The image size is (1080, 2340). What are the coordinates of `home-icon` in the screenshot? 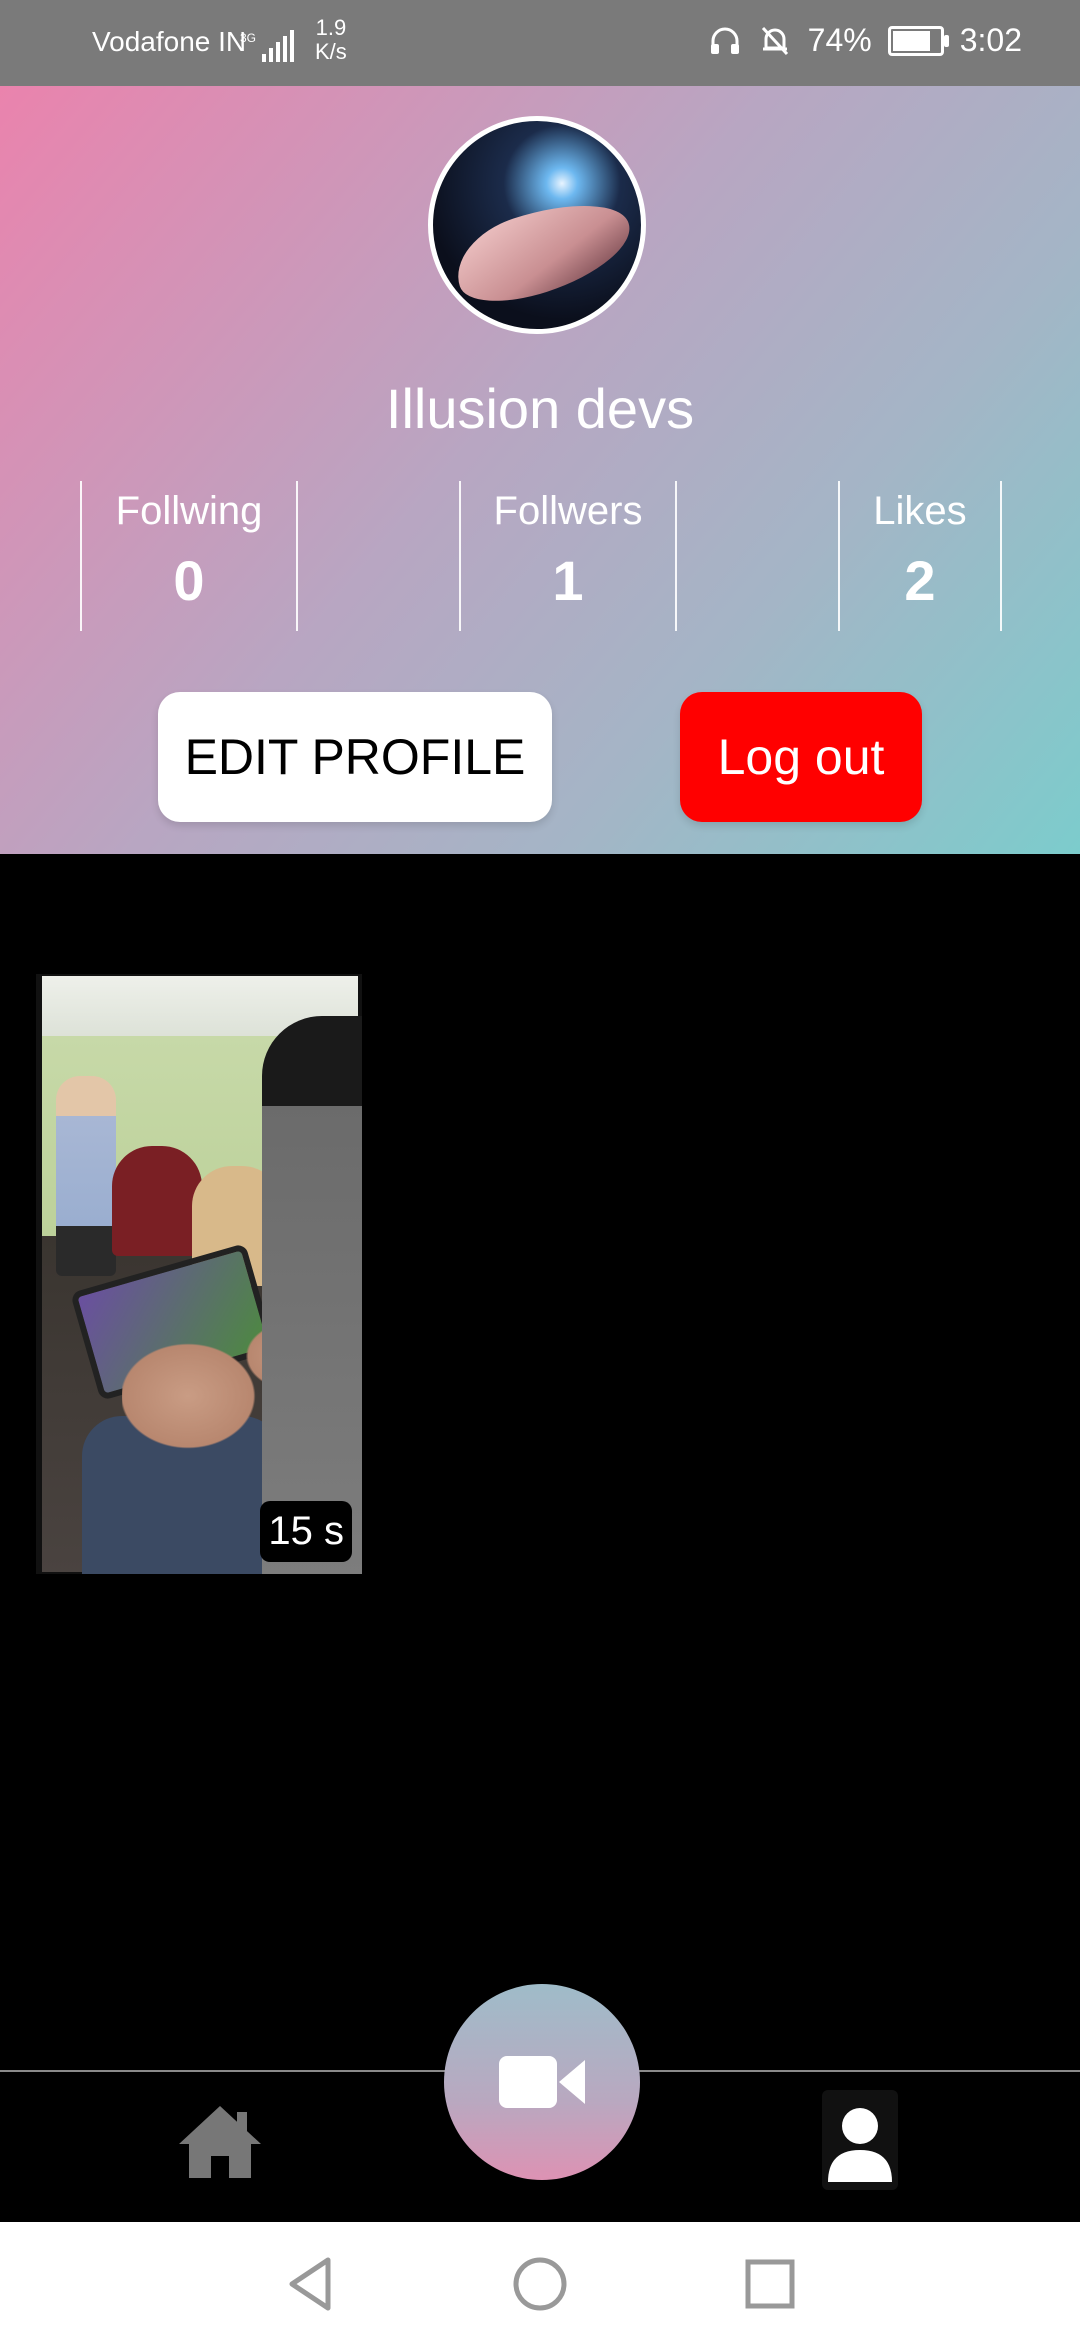 It's located at (220, 2142).